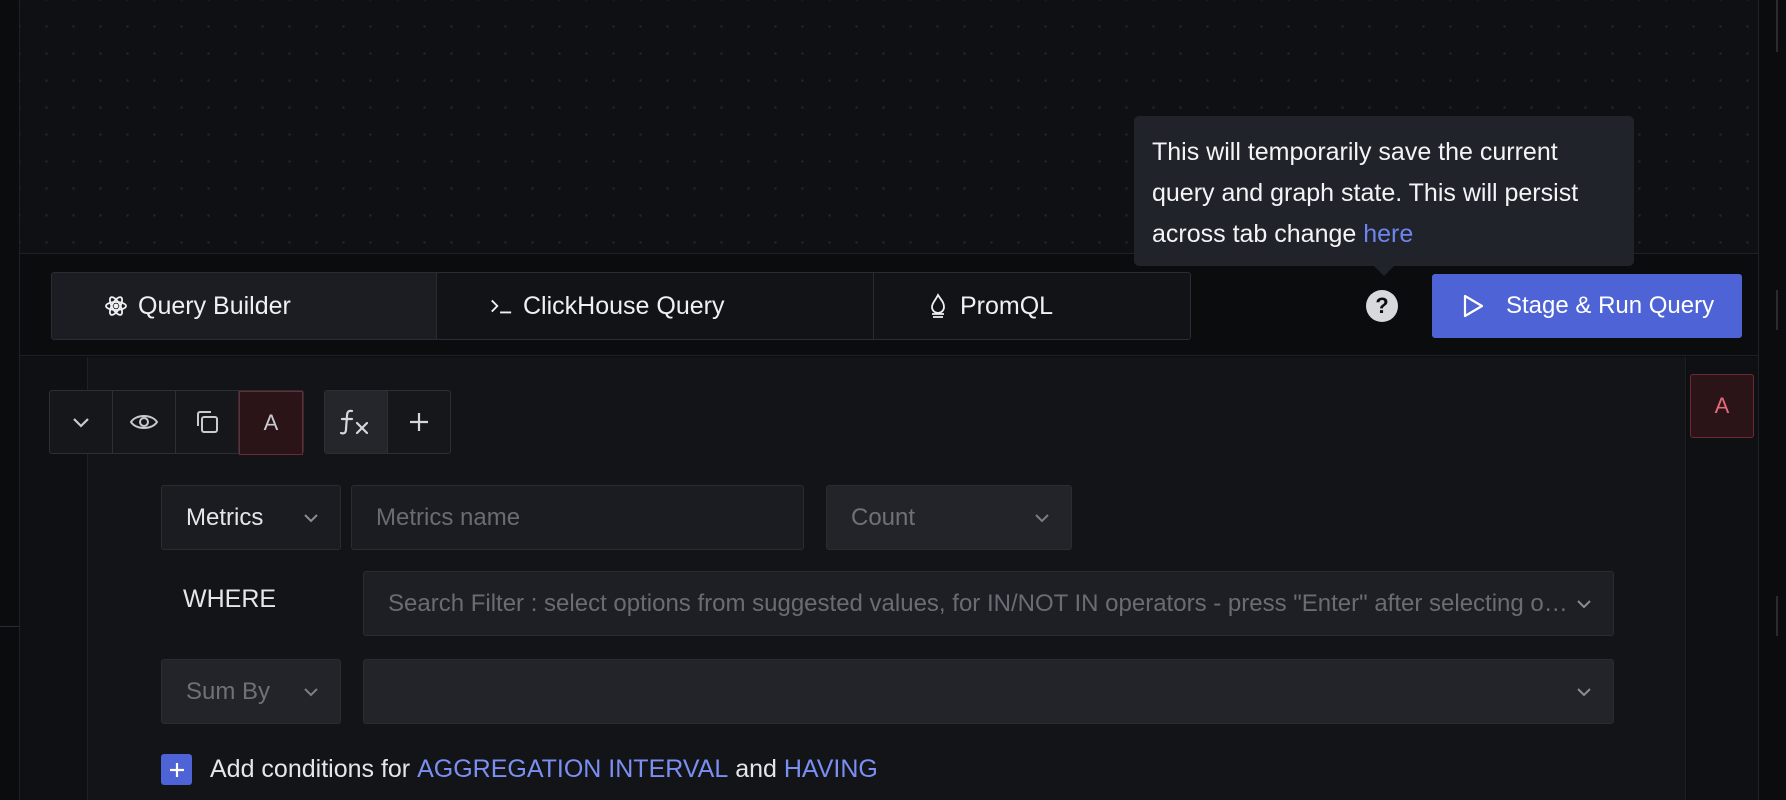 This screenshot has height=800, width=1786. Describe the element at coordinates (230, 599) in the screenshot. I see `where-label: WHERE` at that location.